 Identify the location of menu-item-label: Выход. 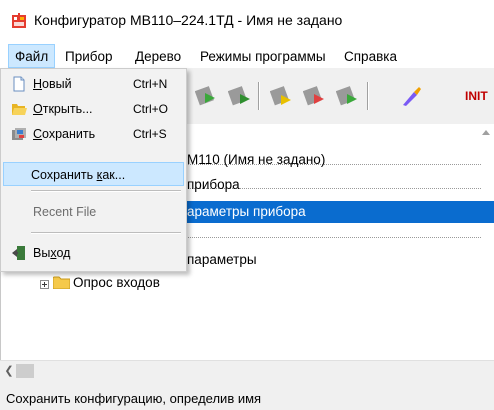
(52, 253).